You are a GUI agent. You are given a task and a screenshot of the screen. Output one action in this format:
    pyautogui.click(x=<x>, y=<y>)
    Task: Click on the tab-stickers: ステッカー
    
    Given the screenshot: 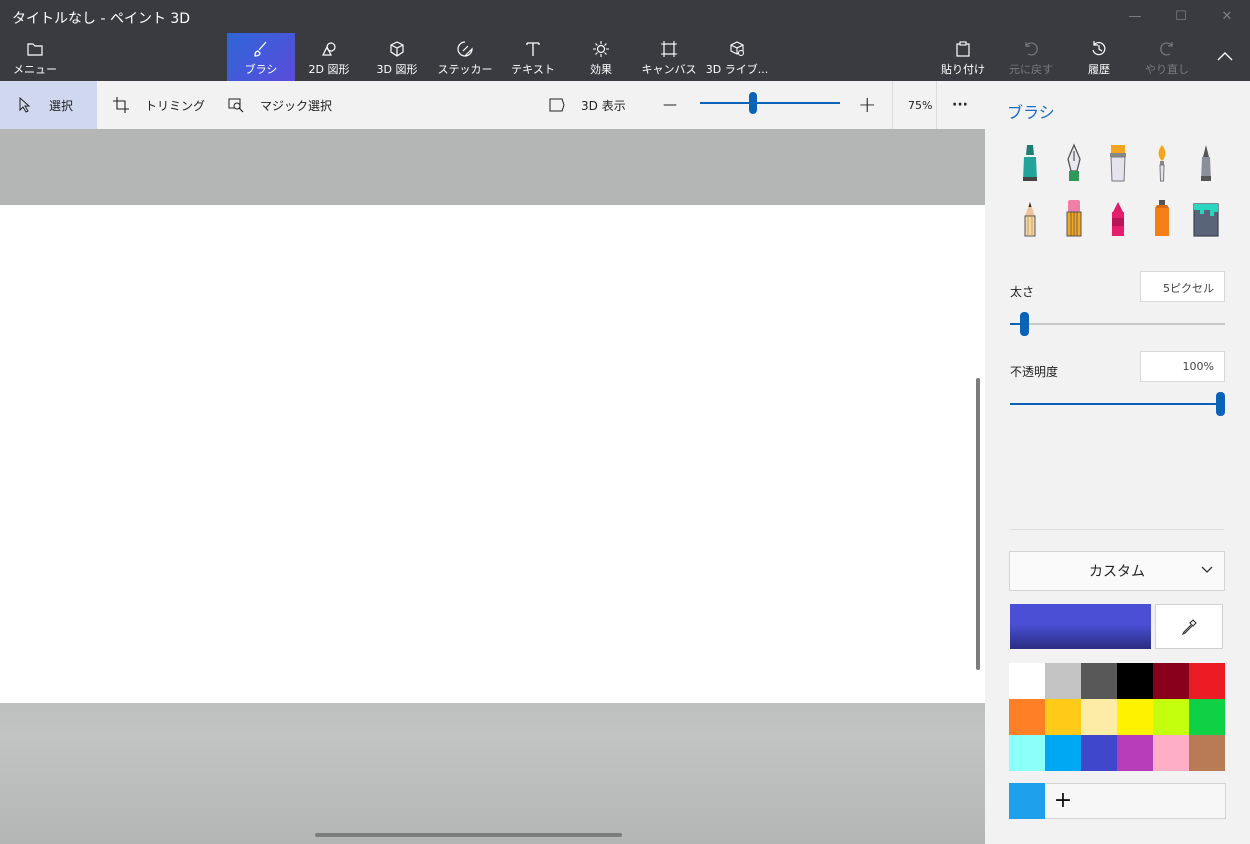 What is the action you would take?
    pyautogui.click(x=465, y=57)
    